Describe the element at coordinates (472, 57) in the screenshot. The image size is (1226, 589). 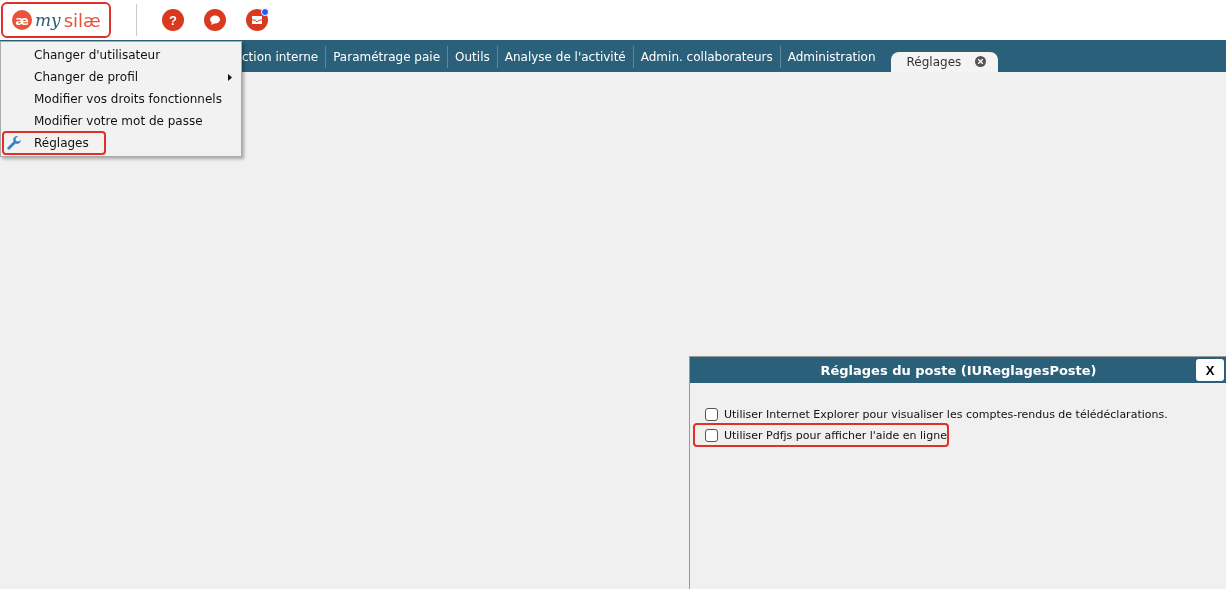
I see `tab: Outils` at that location.